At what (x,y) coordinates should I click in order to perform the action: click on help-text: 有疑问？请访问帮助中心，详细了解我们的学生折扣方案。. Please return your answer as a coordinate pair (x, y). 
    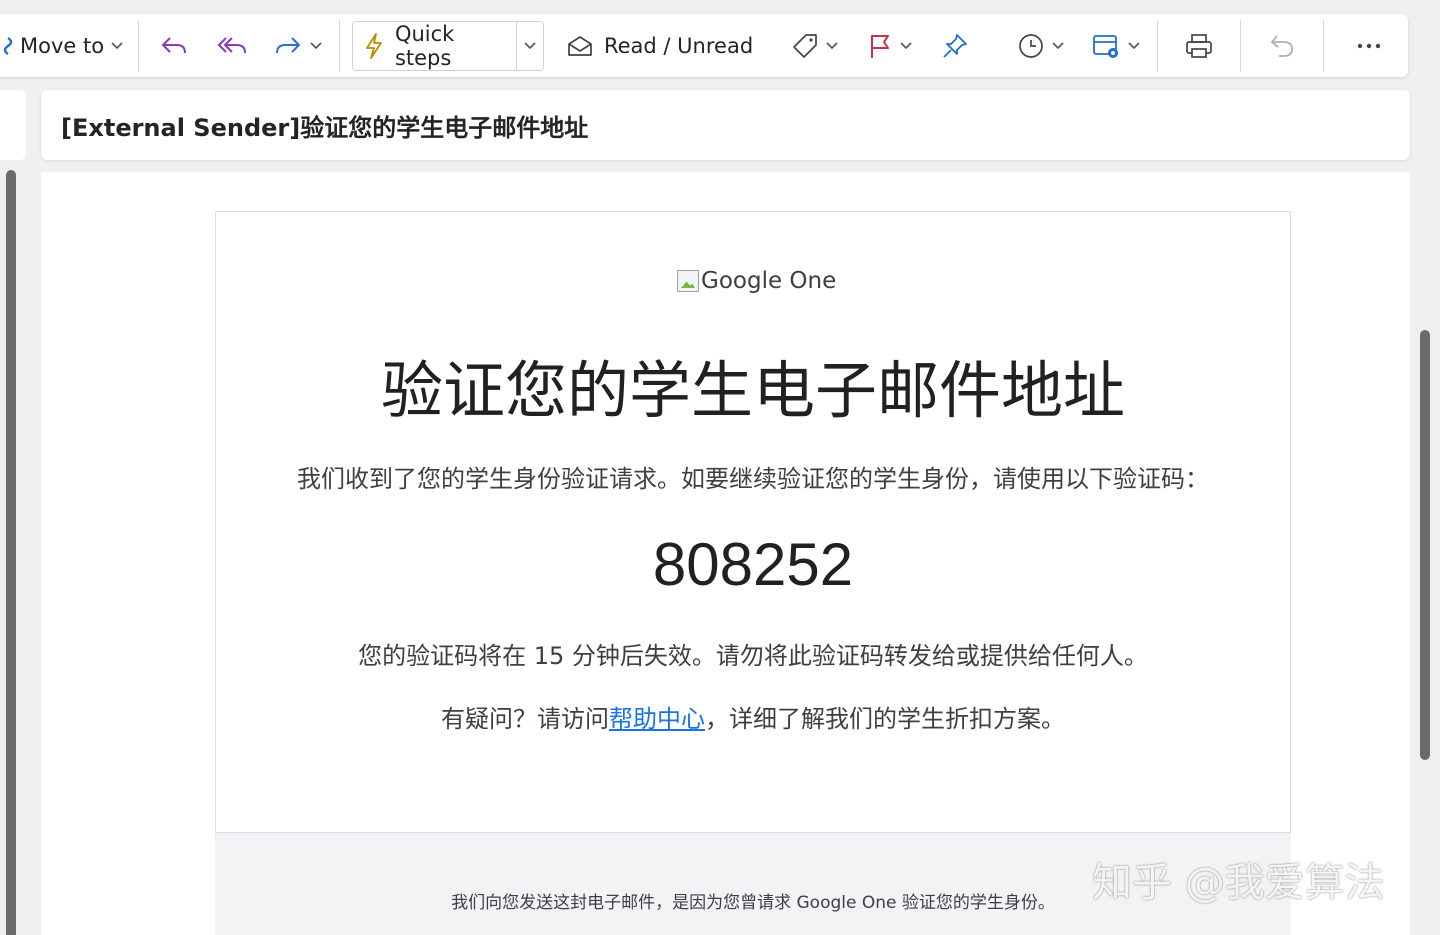
    Looking at the image, I should click on (753, 716).